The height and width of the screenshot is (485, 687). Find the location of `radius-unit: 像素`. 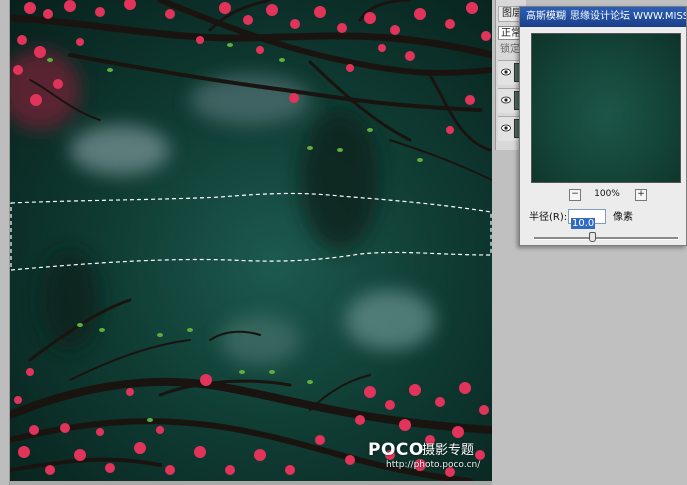

radius-unit: 像素 is located at coordinates (623, 217).